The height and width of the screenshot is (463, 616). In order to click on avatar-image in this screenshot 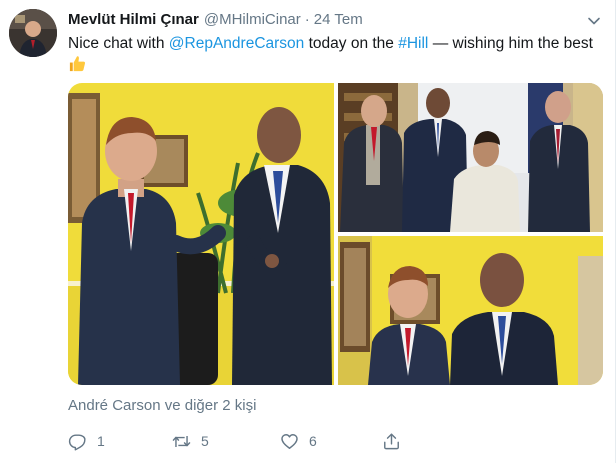, I will do `click(33, 33)`.